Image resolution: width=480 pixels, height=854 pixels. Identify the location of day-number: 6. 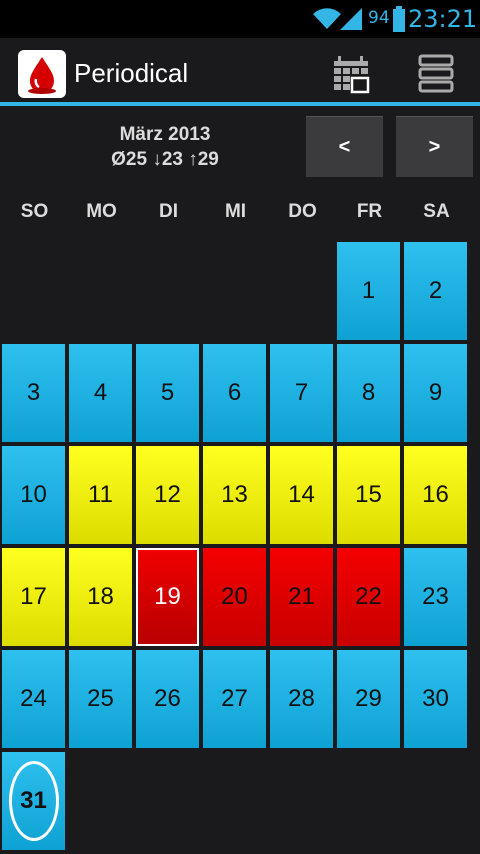
(234, 392).